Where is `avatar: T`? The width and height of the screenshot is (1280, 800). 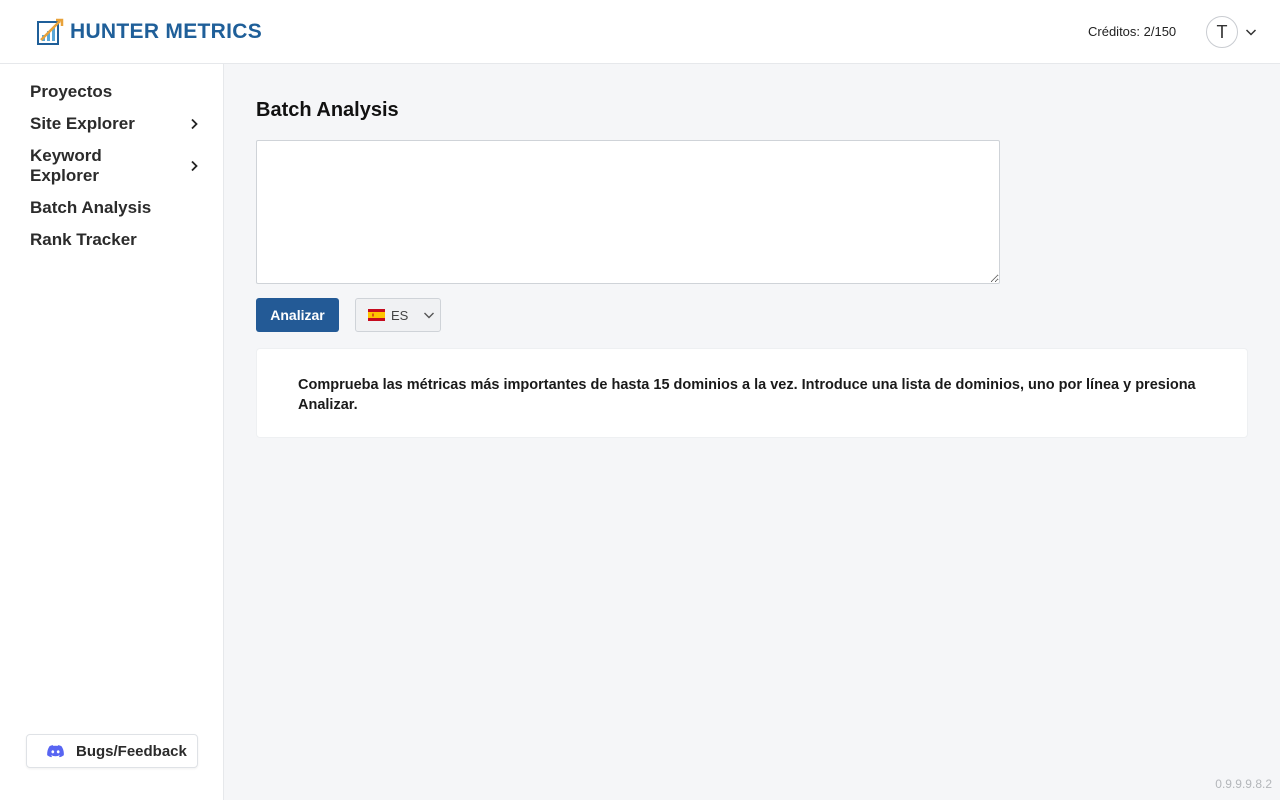 avatar: T is located at coordinates (1222, 32).